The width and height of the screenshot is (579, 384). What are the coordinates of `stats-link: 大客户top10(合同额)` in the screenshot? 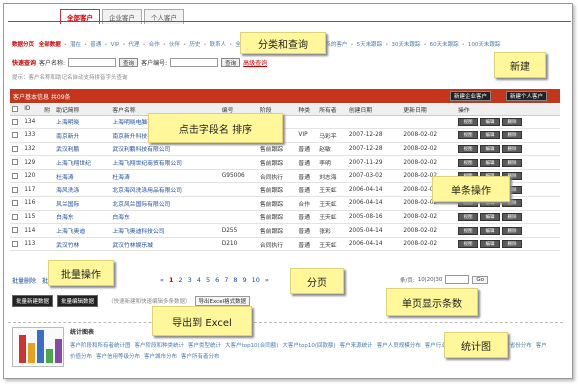 It's located at (251, 346).